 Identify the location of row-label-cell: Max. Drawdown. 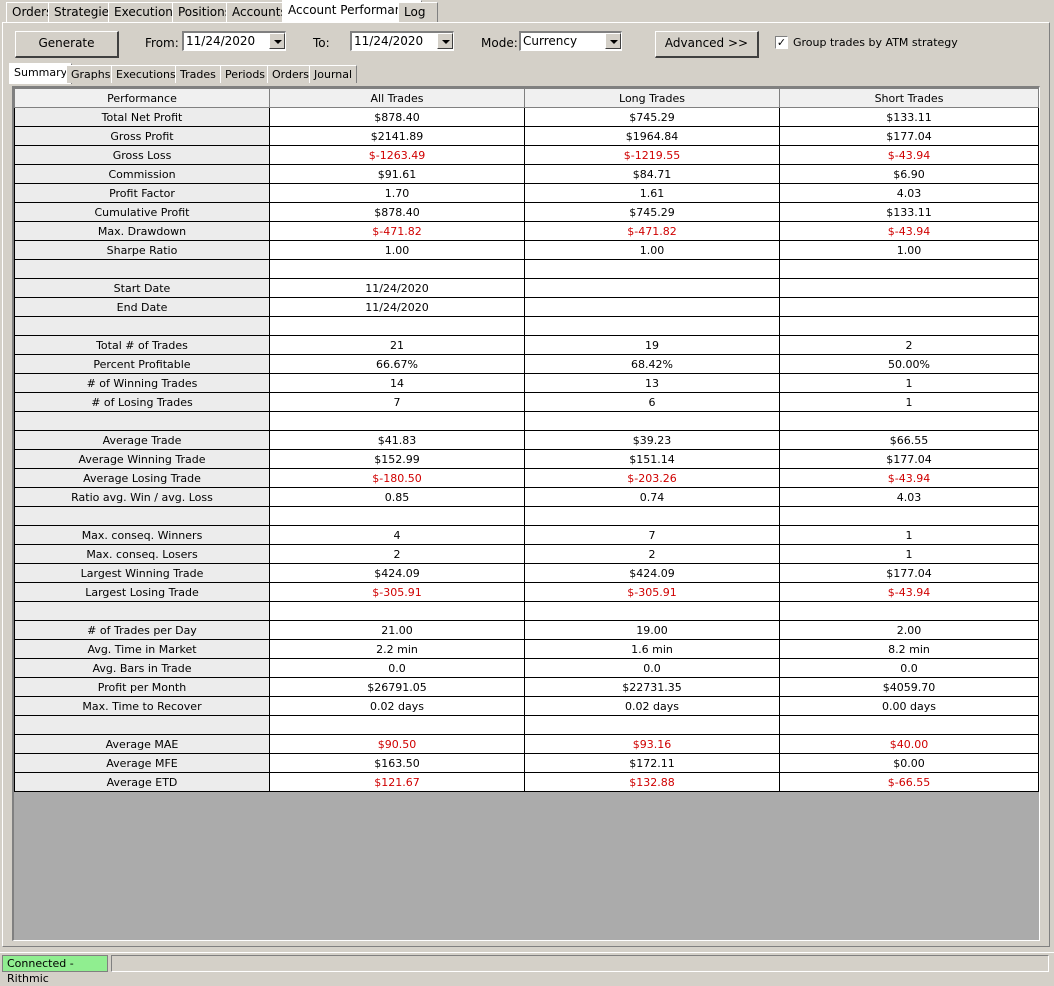
(142, 231).